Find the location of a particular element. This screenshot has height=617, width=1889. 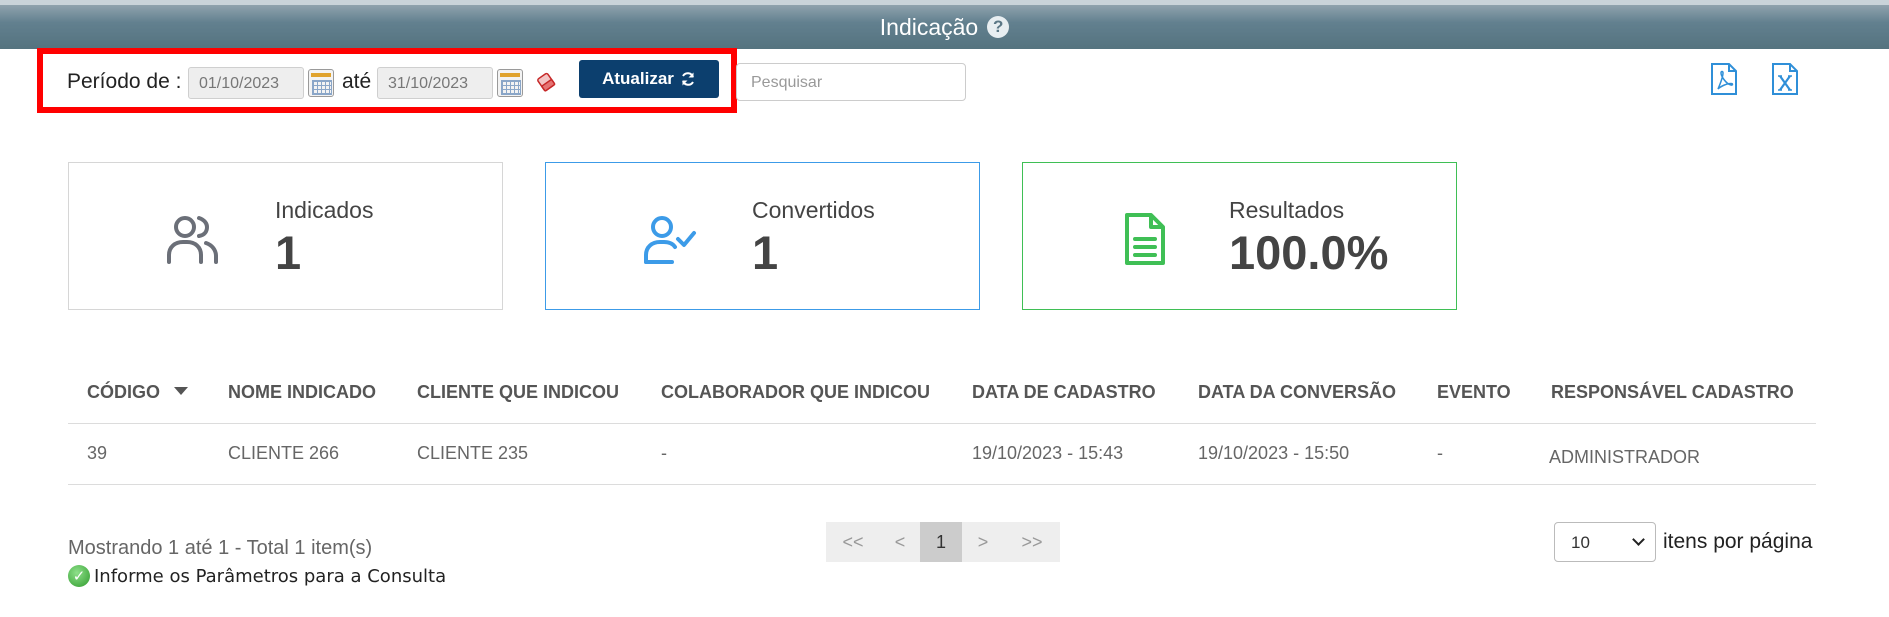

page-current-button: 1 is located at coordinates (941, 542).